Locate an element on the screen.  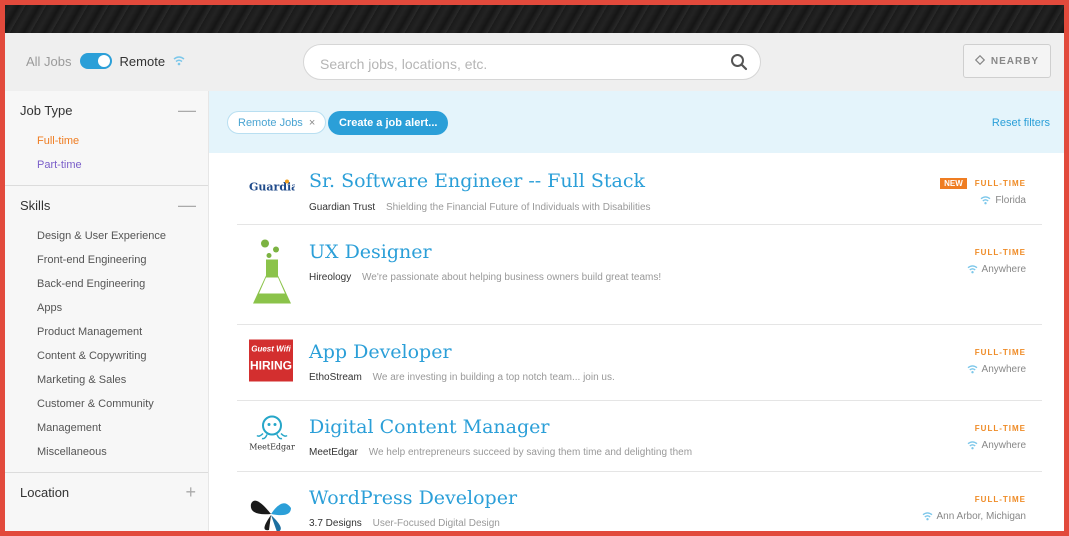
company-name: 3.7 Designs is located at coordinates (335, 523).